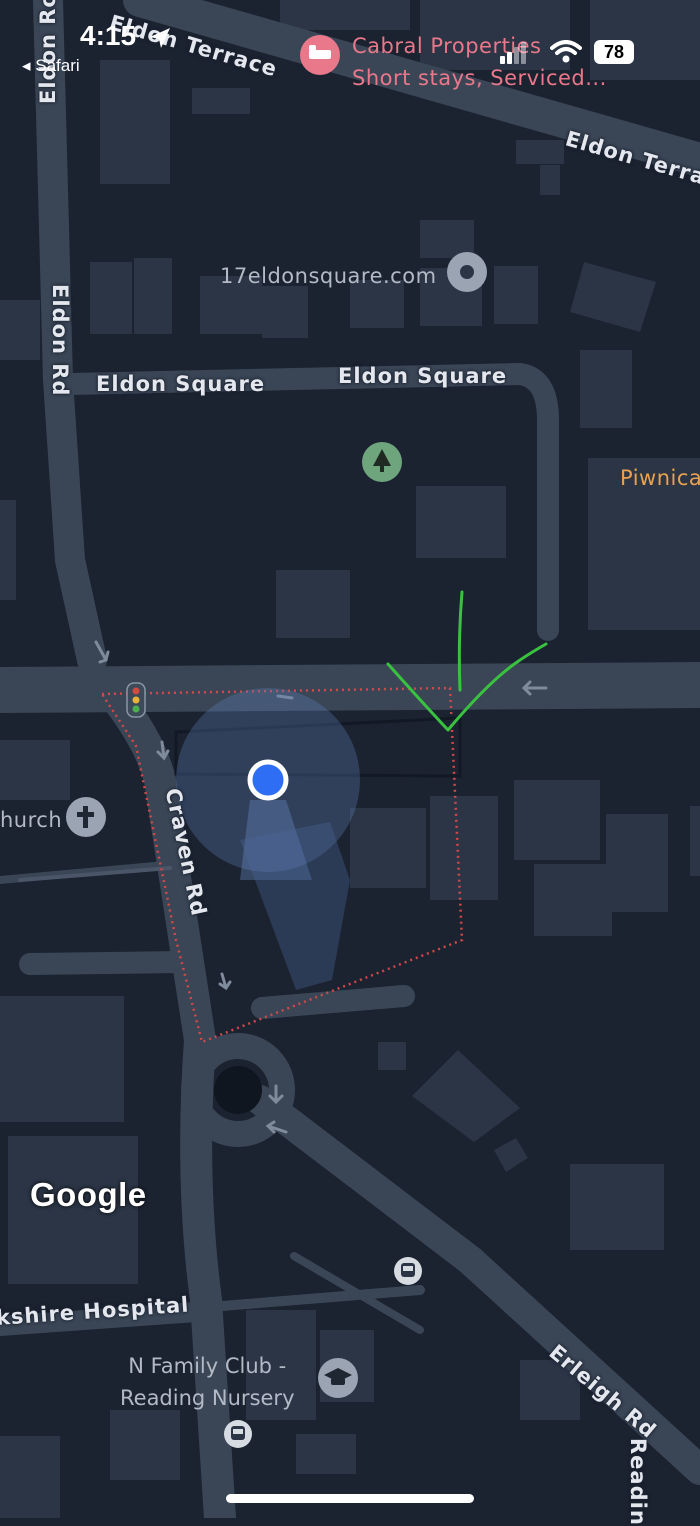  I want to click on status-bar: 4:15 ◂ Safari 78, so click(350, 45).